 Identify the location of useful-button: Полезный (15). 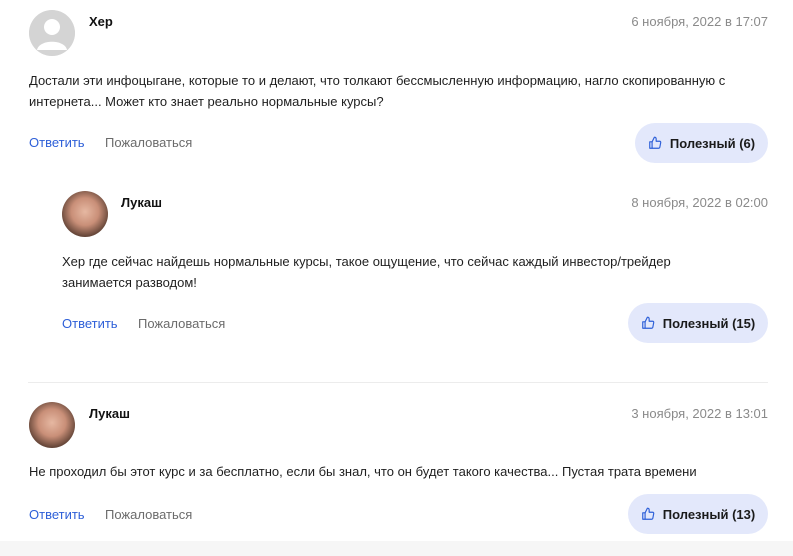
(698, 323).